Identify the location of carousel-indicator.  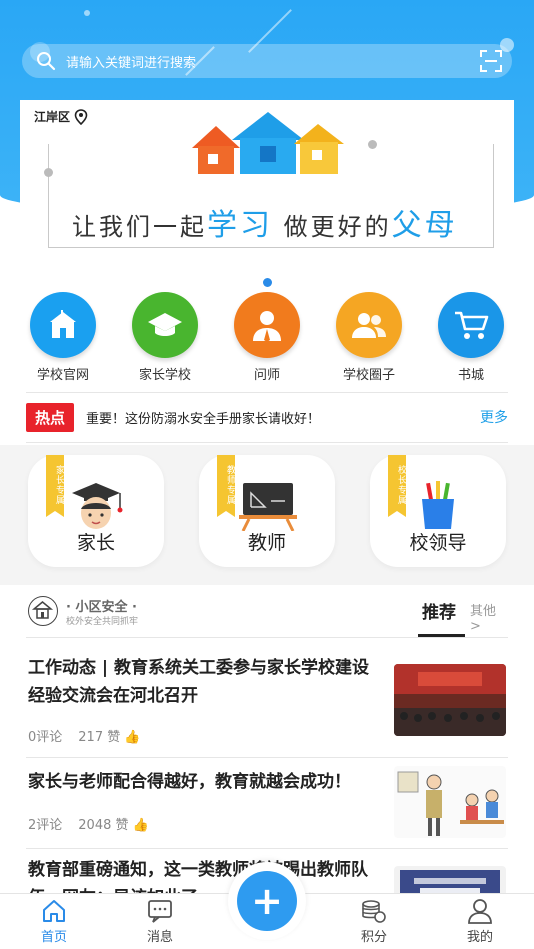
(267, 282).